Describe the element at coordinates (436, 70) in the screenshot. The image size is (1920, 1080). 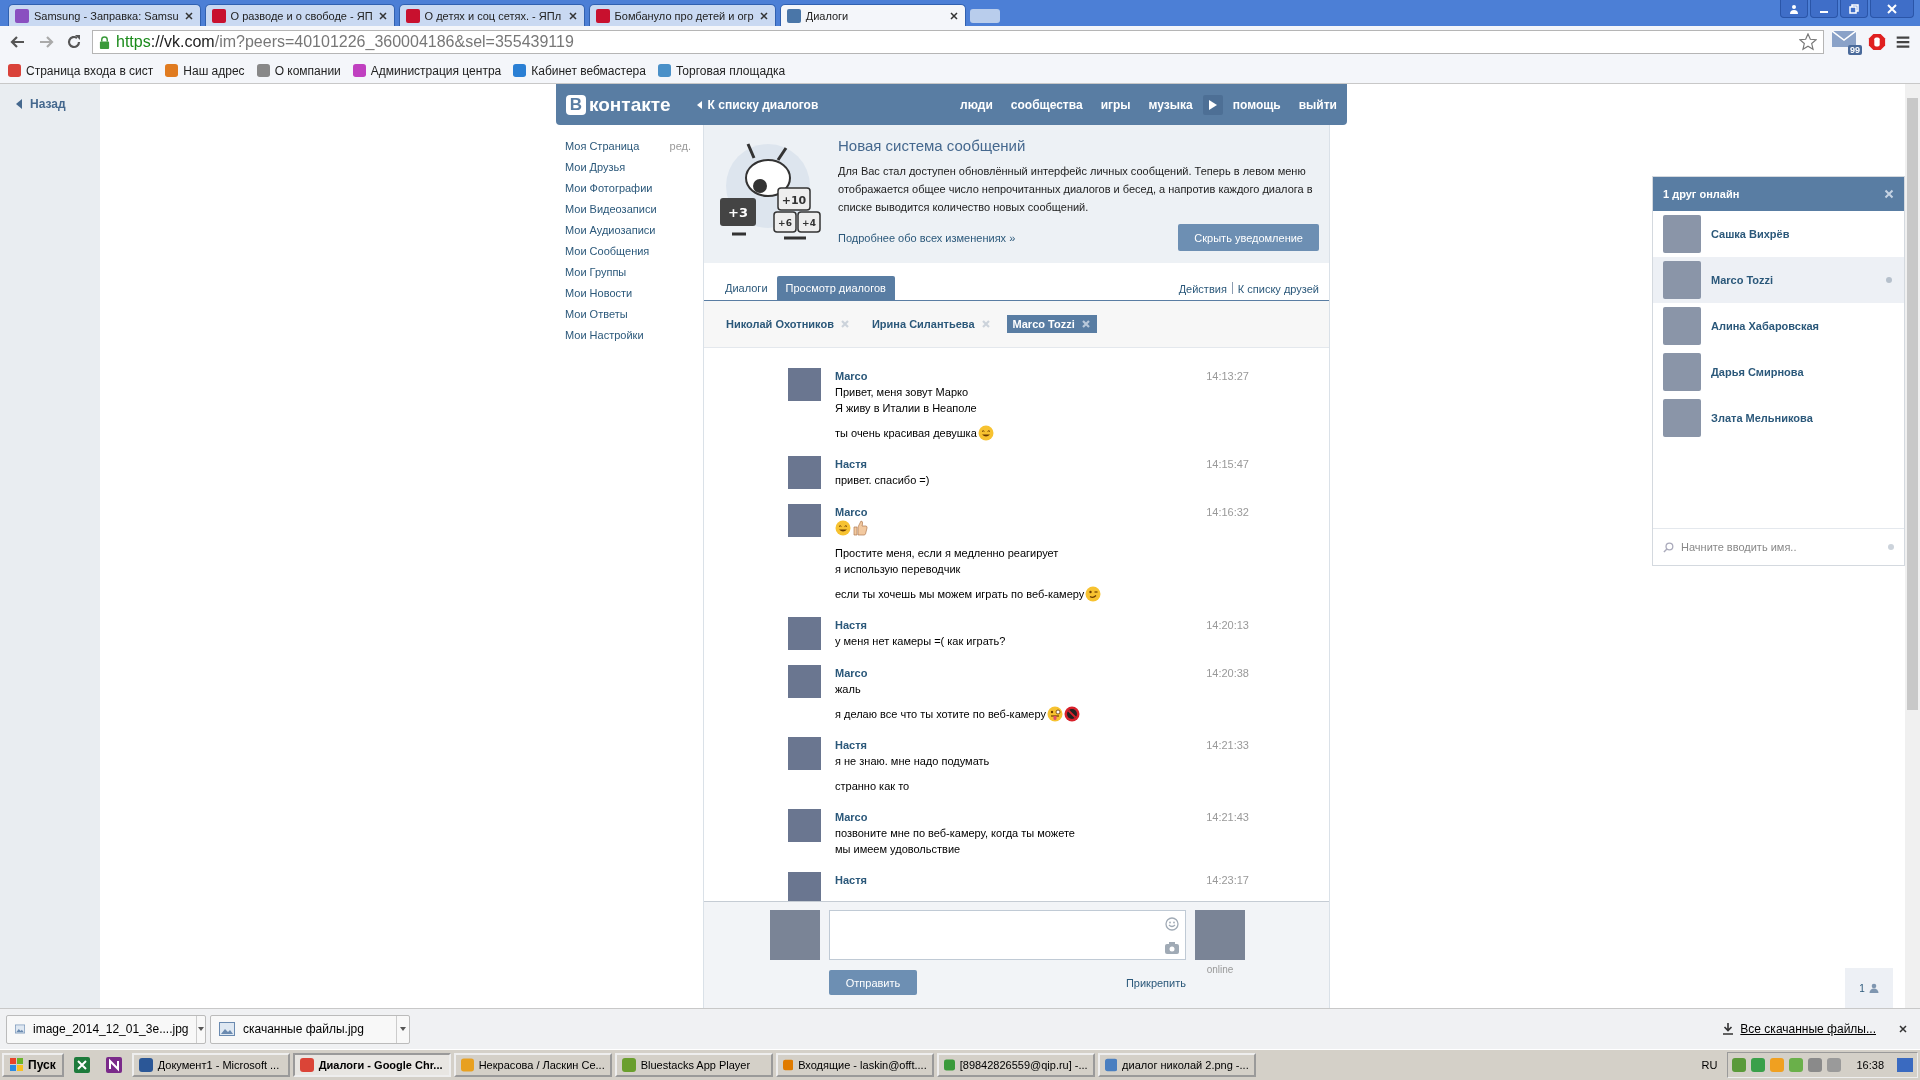
I see `bookmark-link: Администрация центра` at that location.